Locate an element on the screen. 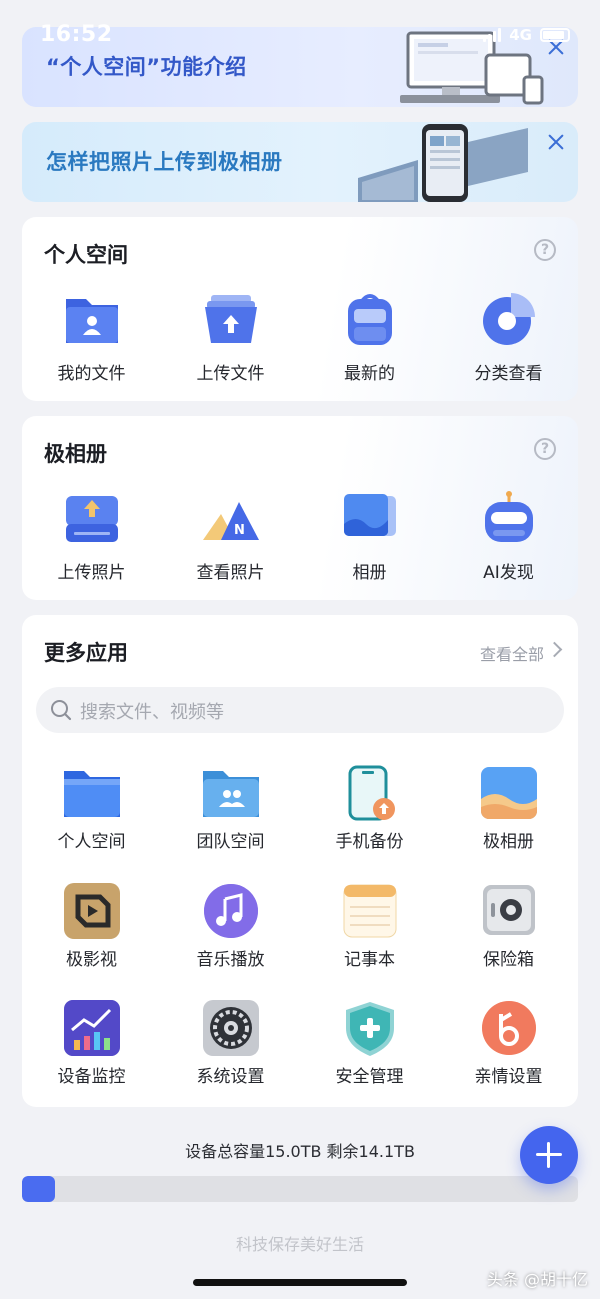  app-label: 音乐播放 is located at coordinates (230, 960).